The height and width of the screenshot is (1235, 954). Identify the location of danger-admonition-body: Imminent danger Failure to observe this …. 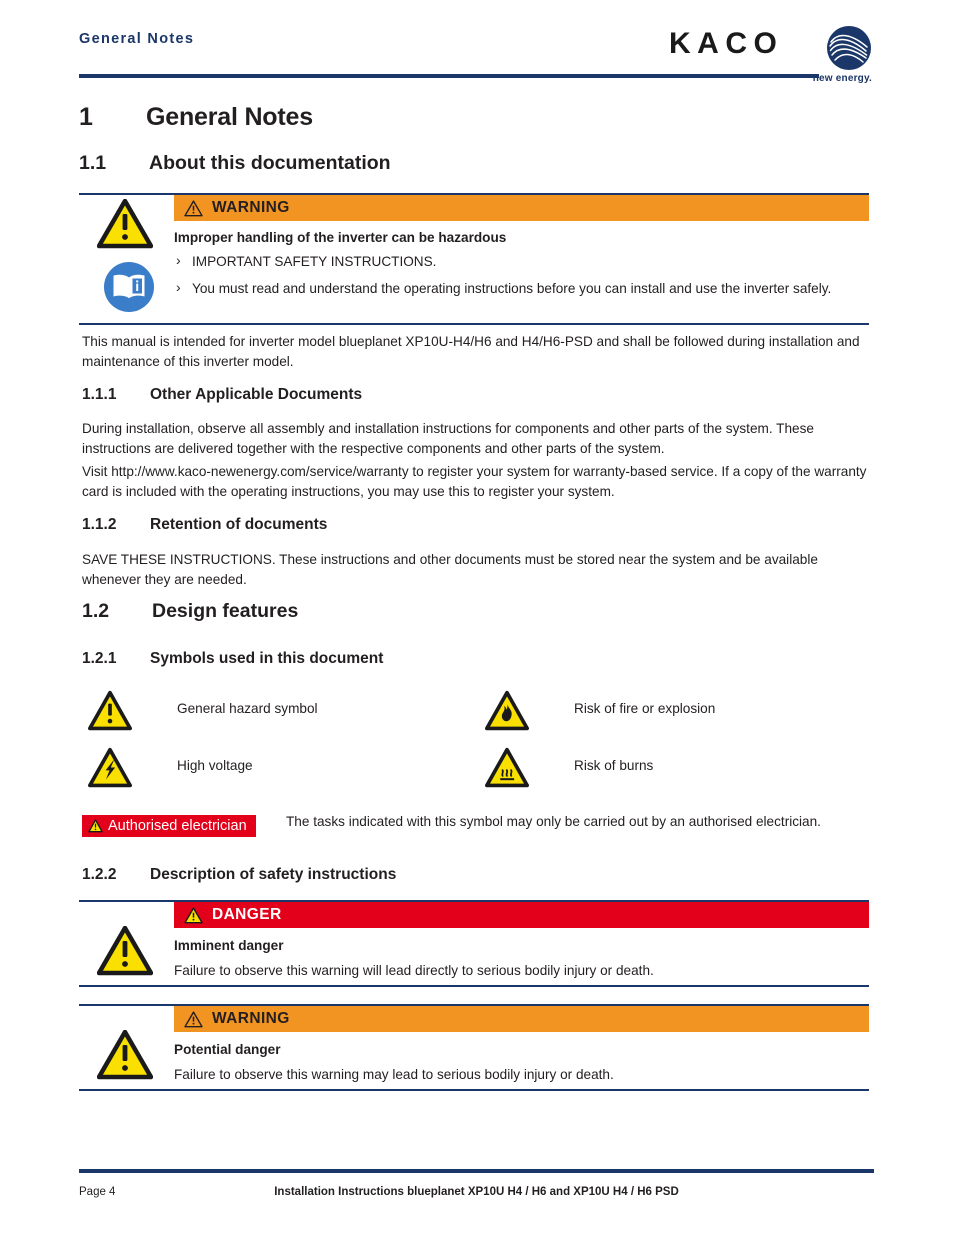
(521, 958).